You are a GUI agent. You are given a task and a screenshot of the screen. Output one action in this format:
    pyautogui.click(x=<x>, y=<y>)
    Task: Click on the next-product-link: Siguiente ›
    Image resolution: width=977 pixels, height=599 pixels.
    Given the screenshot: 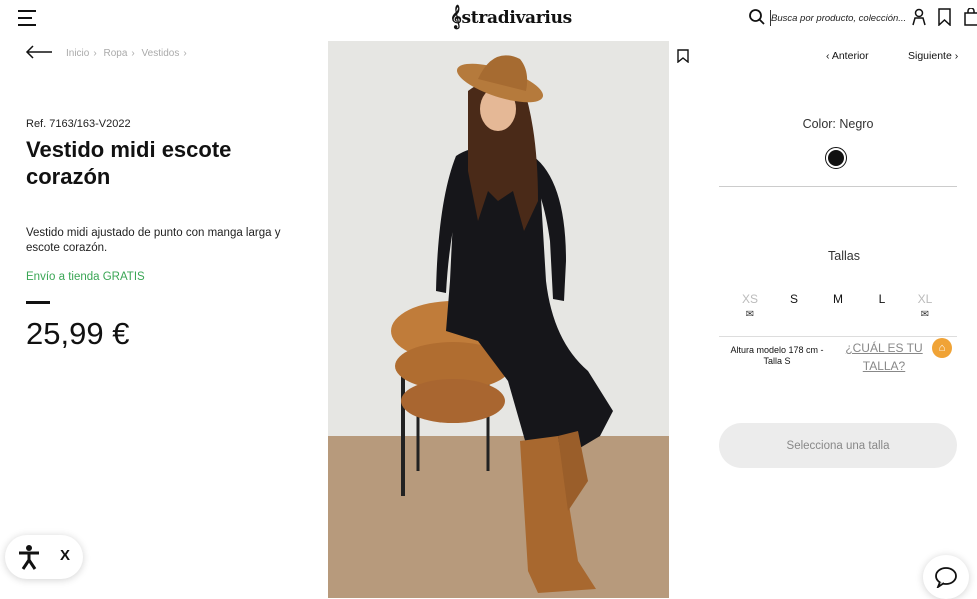 What is the action you would take?
    pyautogui.click(x=933, y=56)
    